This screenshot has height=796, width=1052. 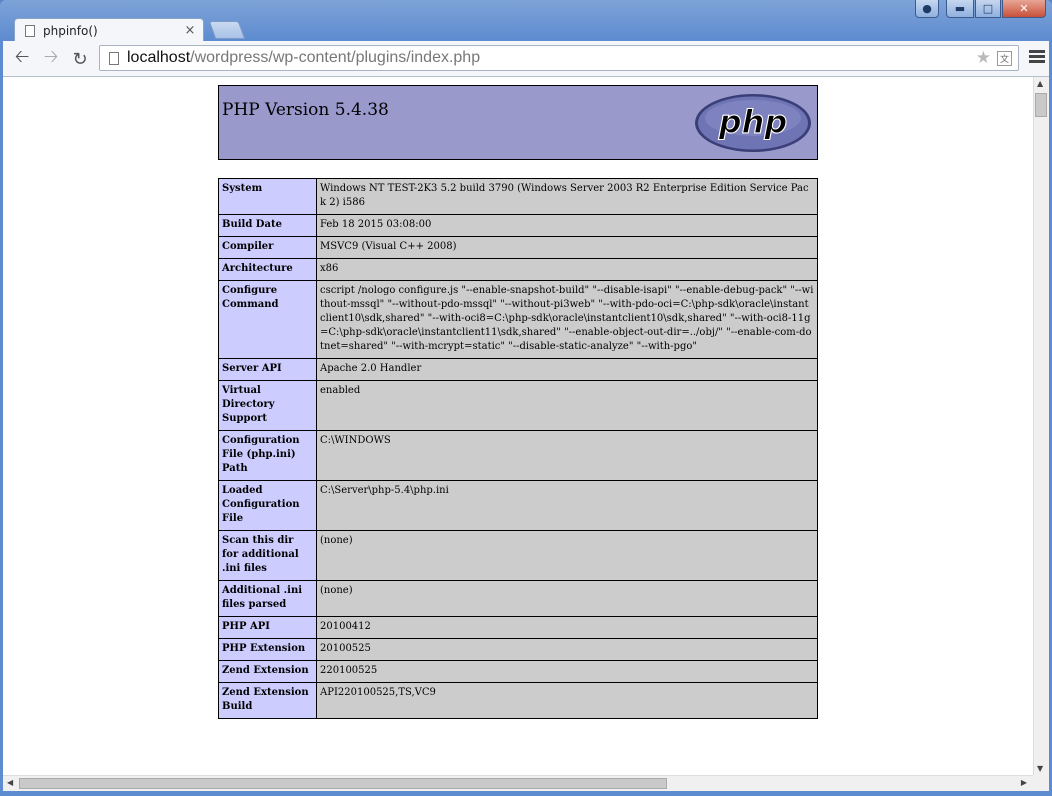 What do you see at coordinates (267, 319) in the screenshot?
I see `row-label: Configure Command` at bounding box center [267, 319].